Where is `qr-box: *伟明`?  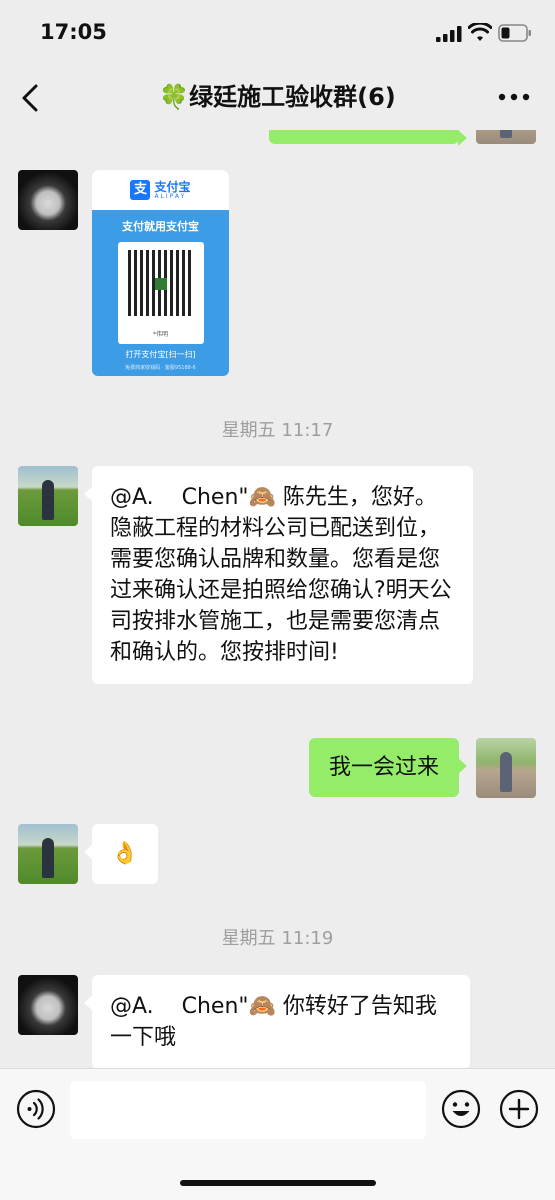
qr-box: *伟明 is located at coordinates (160, 293).